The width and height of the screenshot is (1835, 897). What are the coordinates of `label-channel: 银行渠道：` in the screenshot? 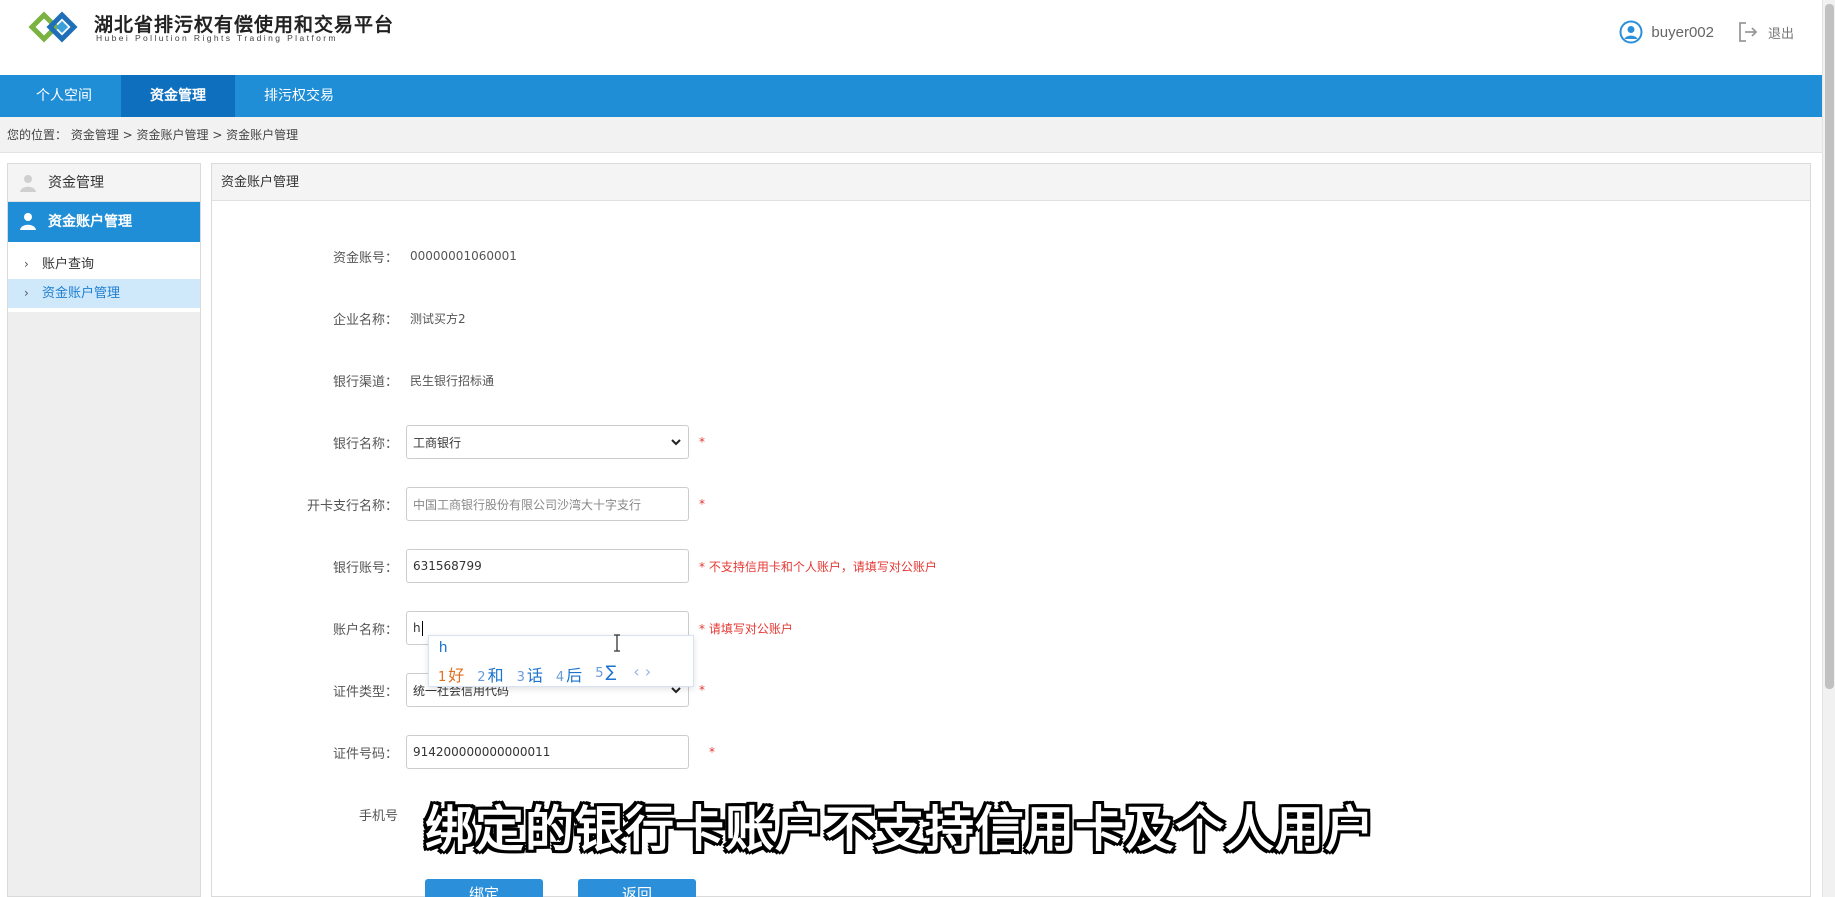 It's located at (365, 382).